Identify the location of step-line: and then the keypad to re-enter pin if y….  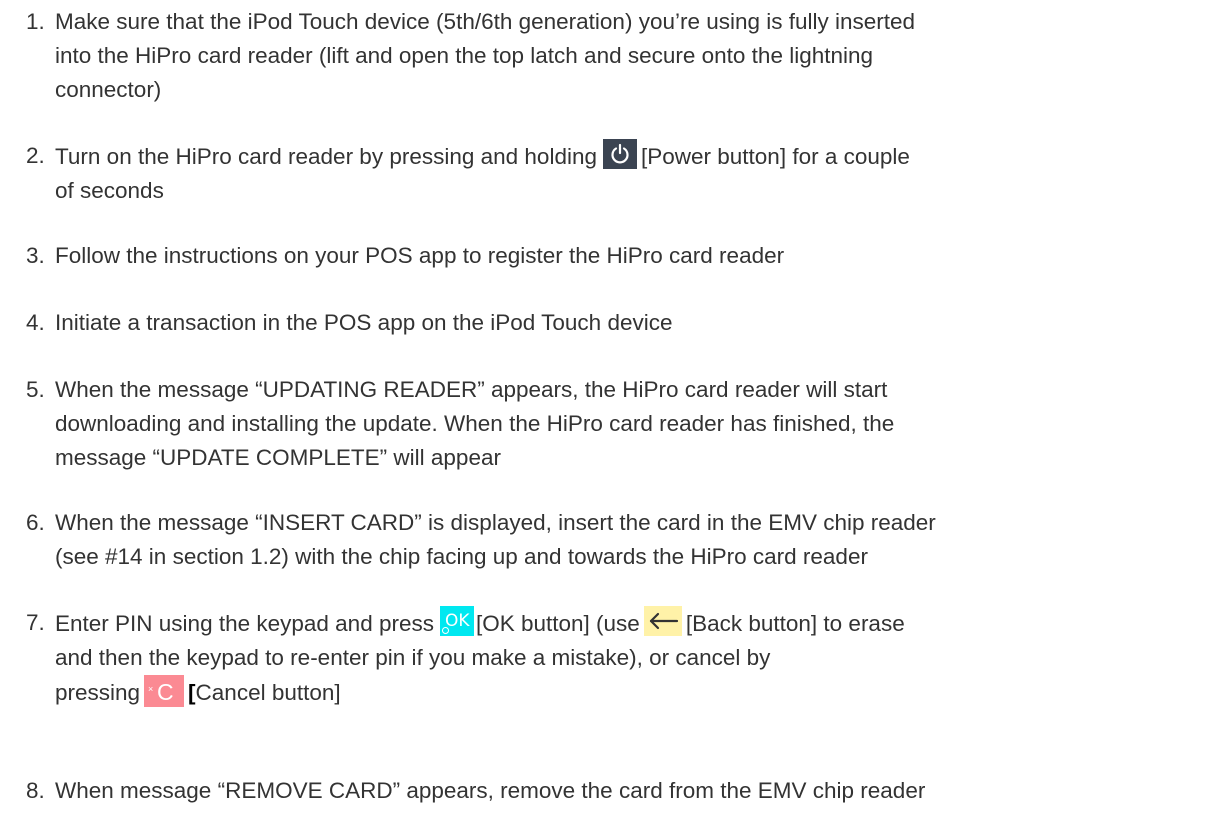
(413, 657).